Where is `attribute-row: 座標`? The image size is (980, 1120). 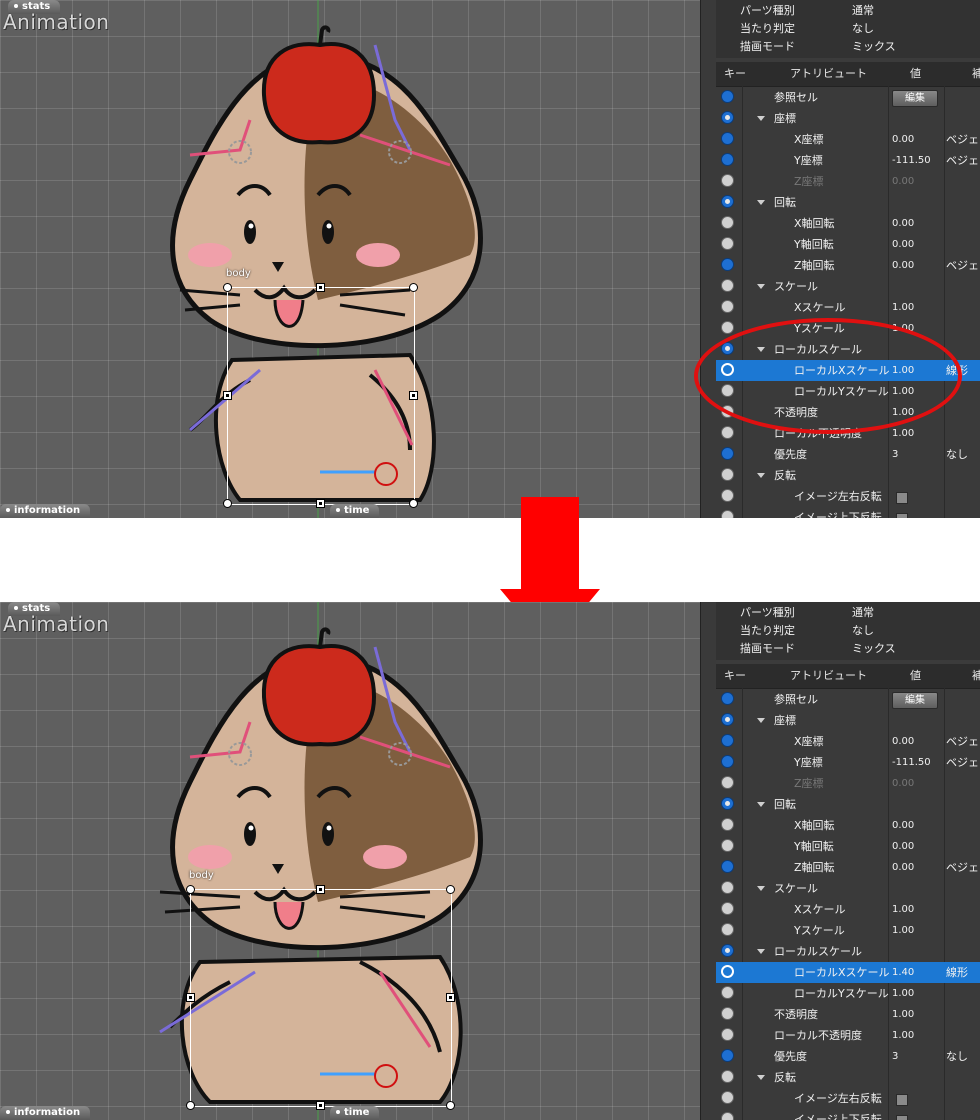 attribute-row: 座標 is located at coordinates (848, 118).